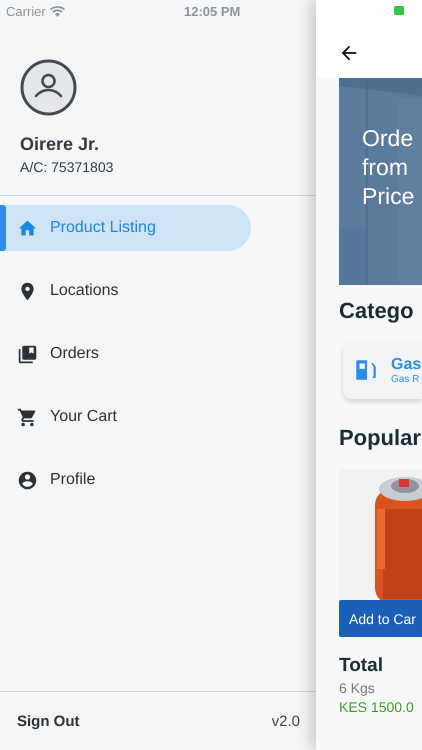  Describe the element at coordinates (377, 707) in the screenshot. I see `product-price: KES 1500.0` at that location.